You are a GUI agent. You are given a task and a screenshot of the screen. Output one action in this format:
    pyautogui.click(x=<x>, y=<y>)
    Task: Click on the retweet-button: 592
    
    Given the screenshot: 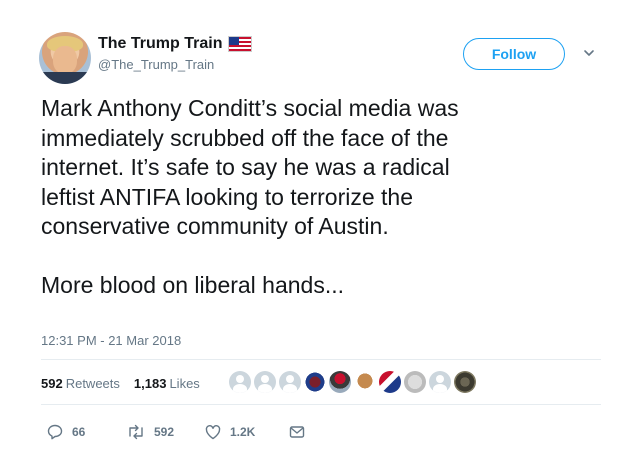 What is the action you would take?
    pyautogui.click(x=165, y=432)
    